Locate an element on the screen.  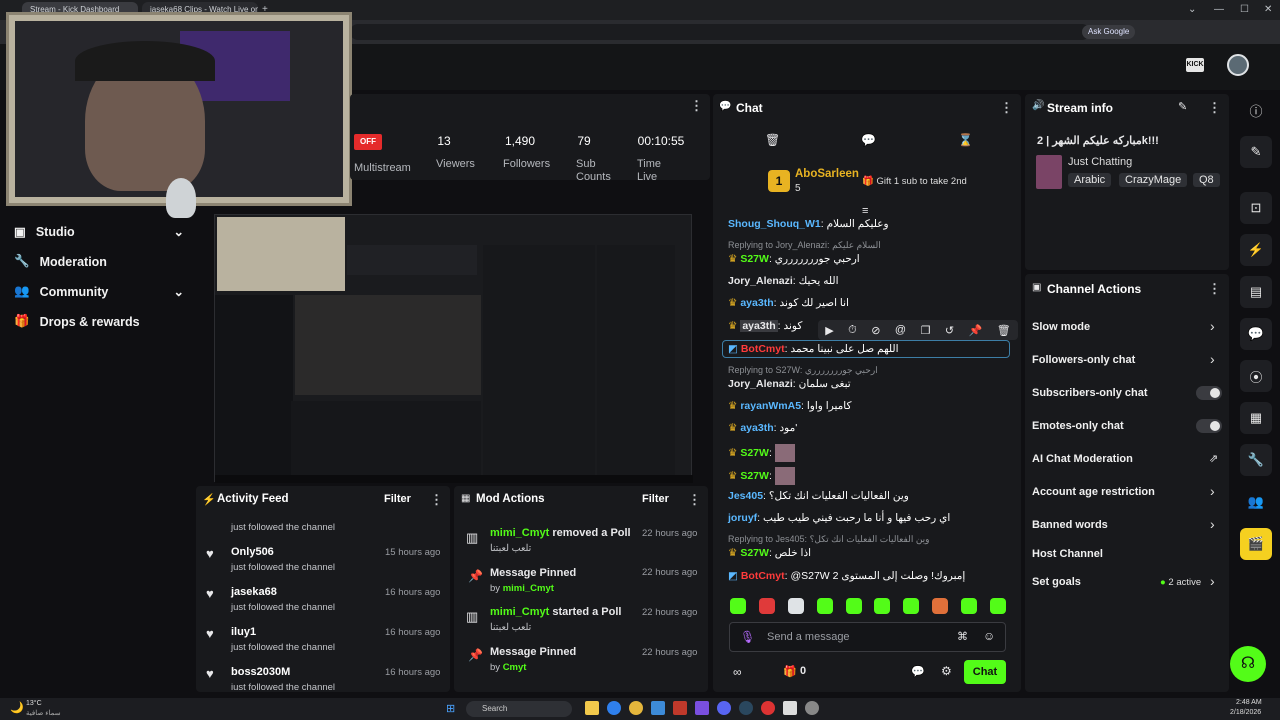
info-icon: ⓘ is located at coordinates (1256, 110).